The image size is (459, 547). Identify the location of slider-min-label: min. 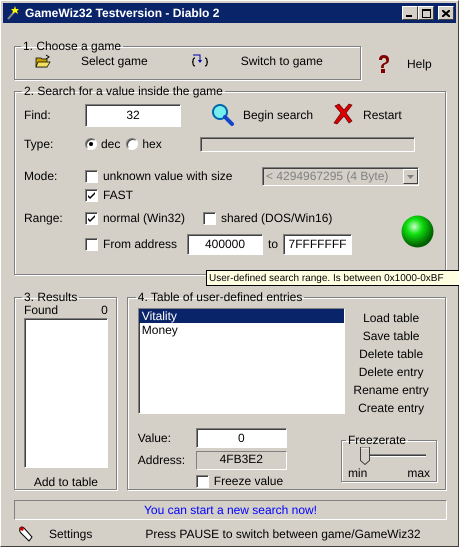
(358, 473).